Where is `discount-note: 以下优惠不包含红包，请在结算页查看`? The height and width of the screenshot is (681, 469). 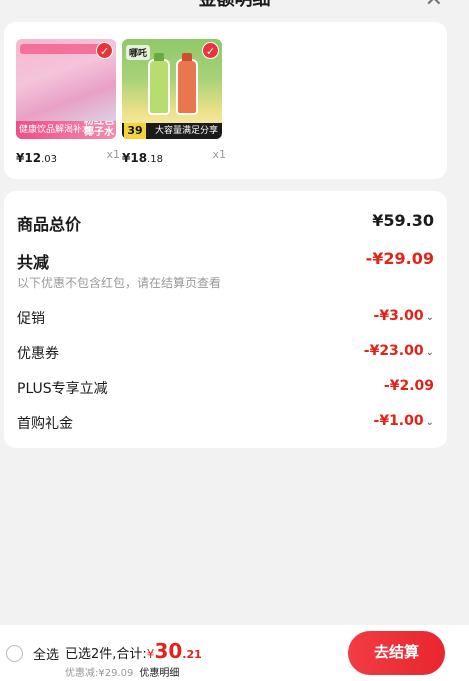 discount-note: 以下优惠不包含红包，请在结算页查看 is located at coordinates (119, 283).